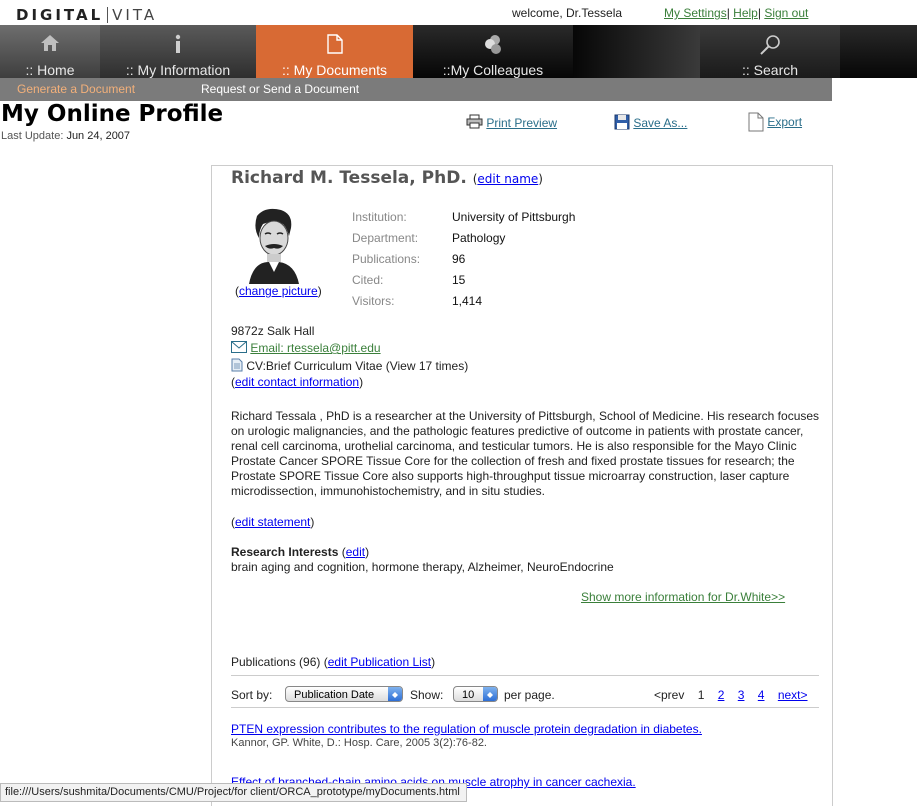 The image size is (917, 806). What do you see at coordinates (474, 121) in the screenshot?
I see `printer-icon` at bounding box center [474, 121].